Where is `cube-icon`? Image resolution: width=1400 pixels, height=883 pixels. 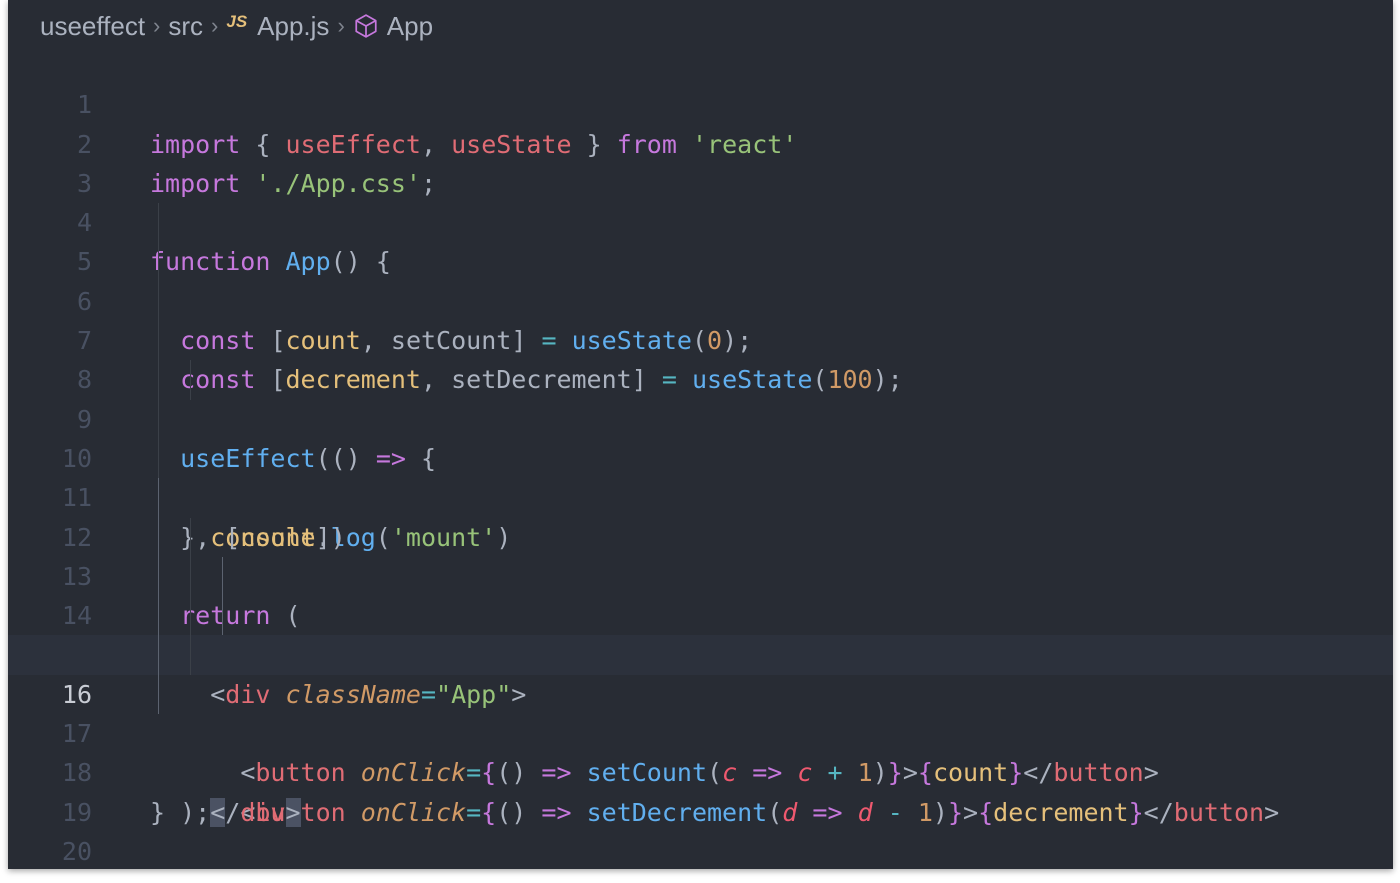
cube-icon is located at coordinates (366, 26).